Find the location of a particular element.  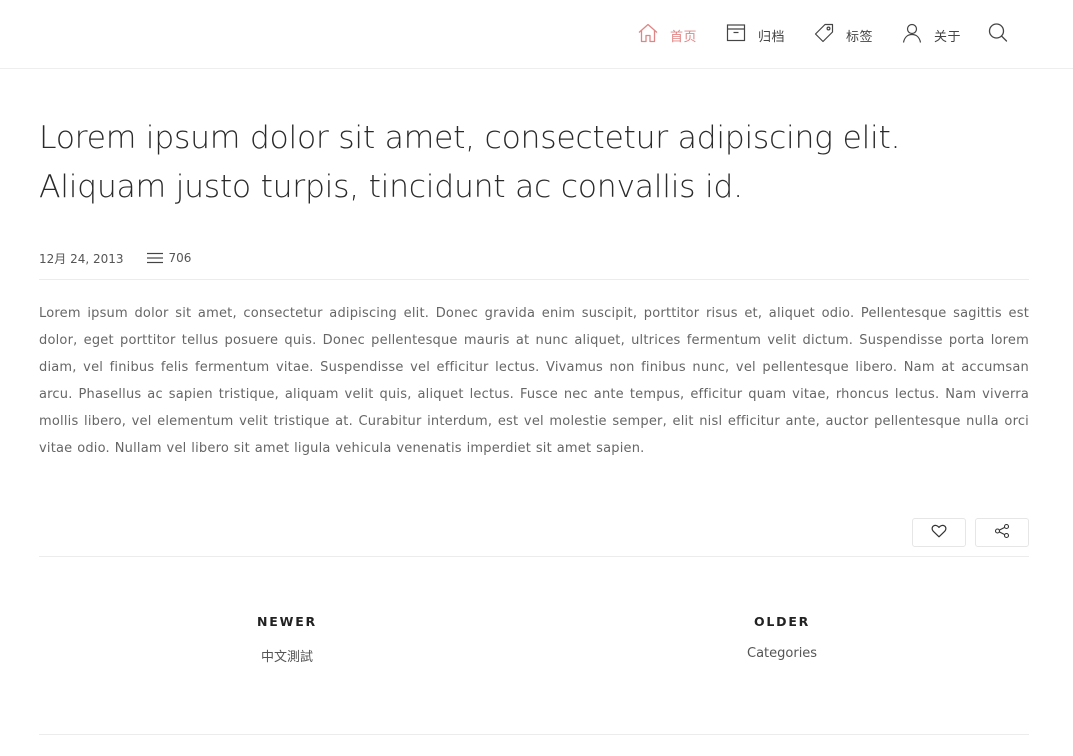

site-header: 首页 归档 标签 关于 is located at coordinates (536, 34).